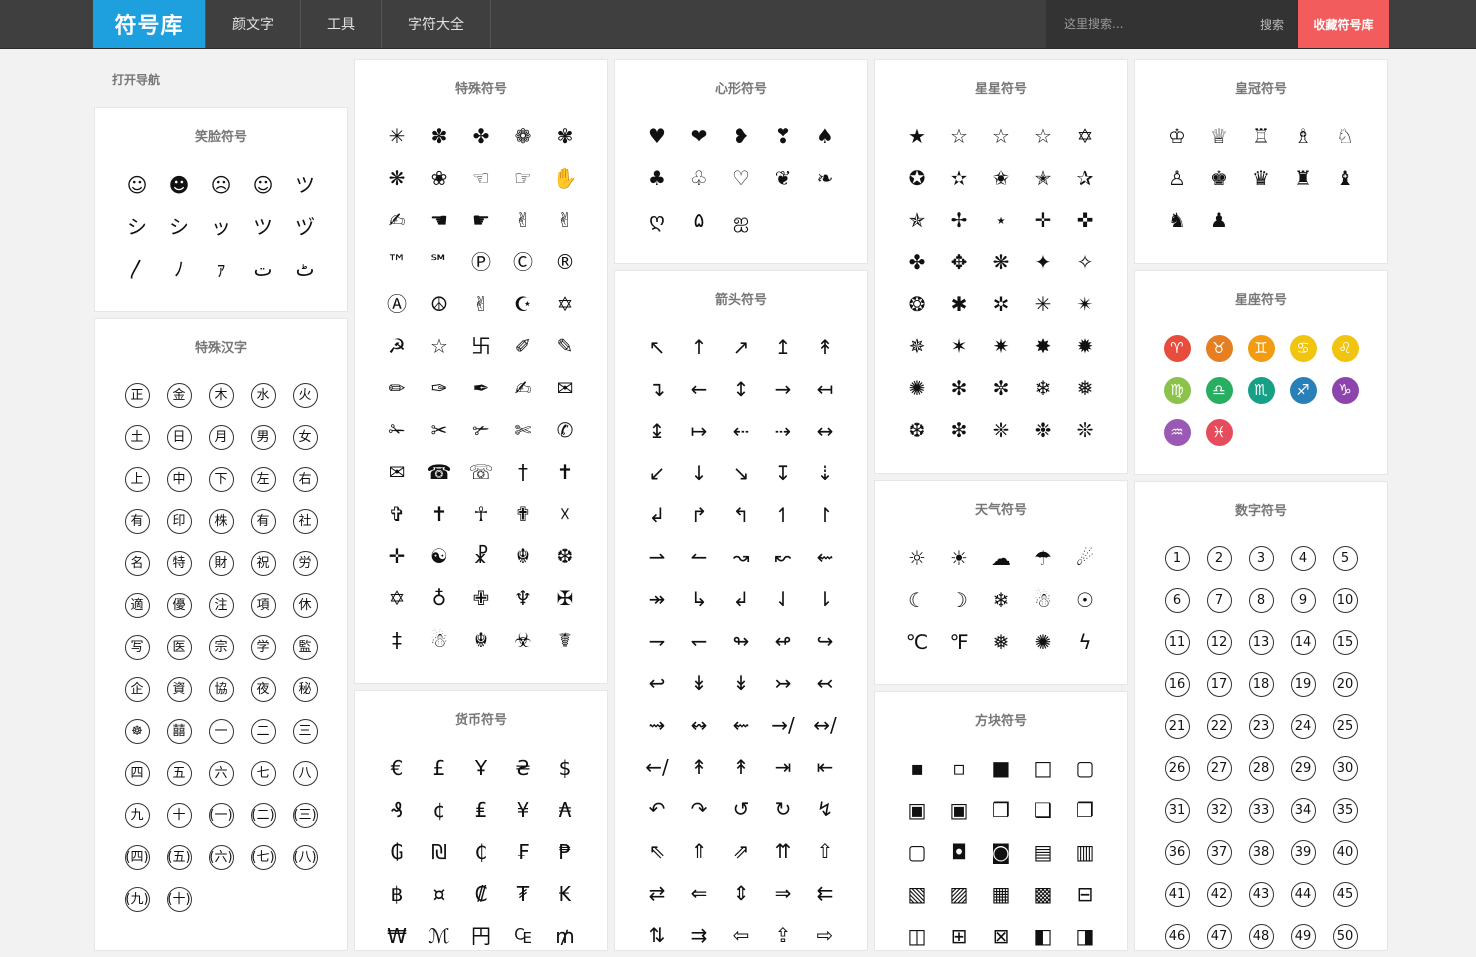  Describe the element at coordinates (179, 857) in the screenshot. I see `symbol-chinese-56: (五)` at that location.